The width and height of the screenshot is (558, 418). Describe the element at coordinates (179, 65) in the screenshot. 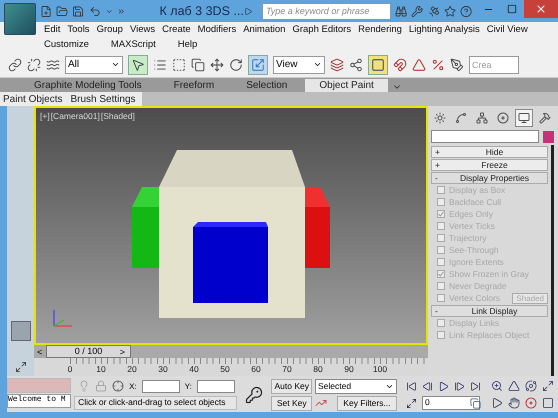

I see `dashed-square-icon` at that location.